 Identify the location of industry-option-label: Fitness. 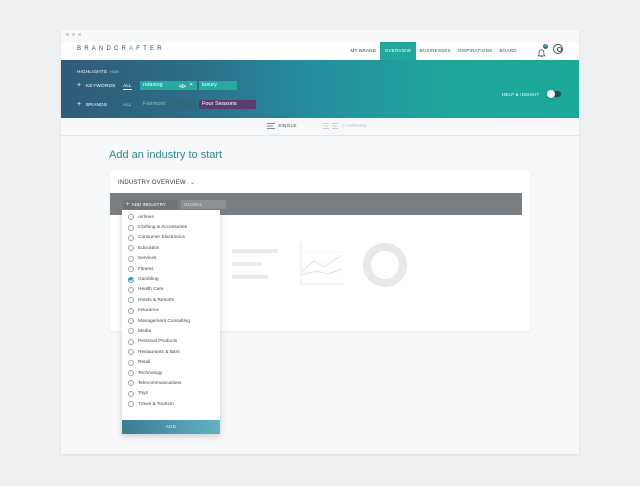
(146, 269).